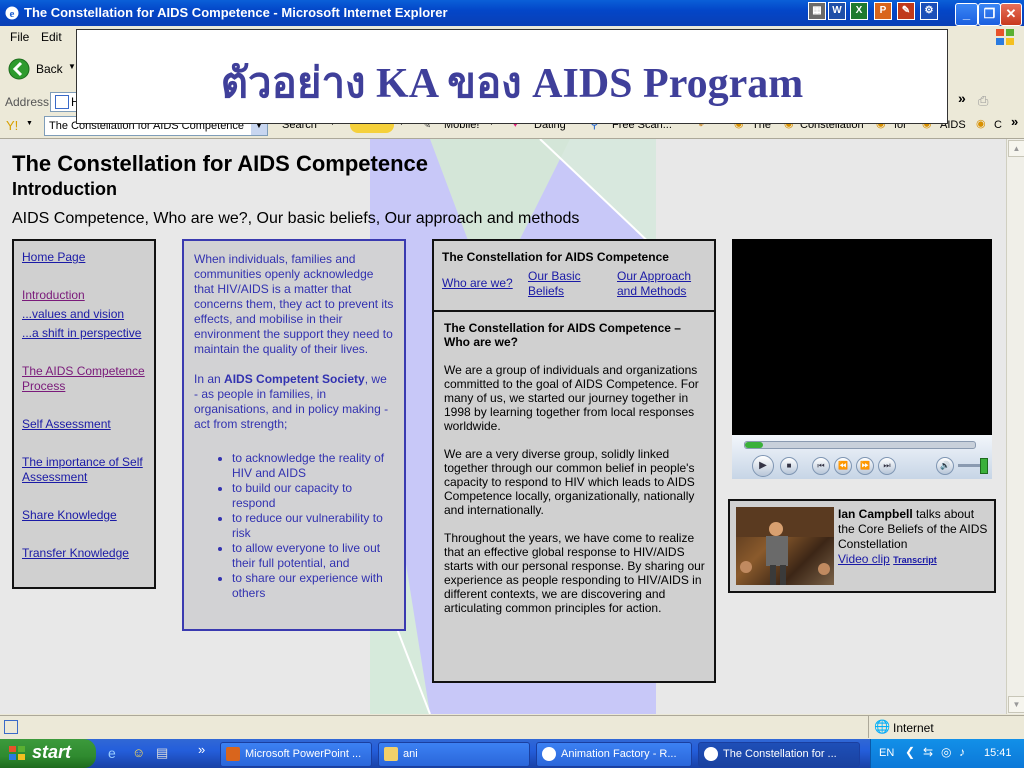  I want to click on page-title: The Constellation for AIDS Competence, so click(220, 163).